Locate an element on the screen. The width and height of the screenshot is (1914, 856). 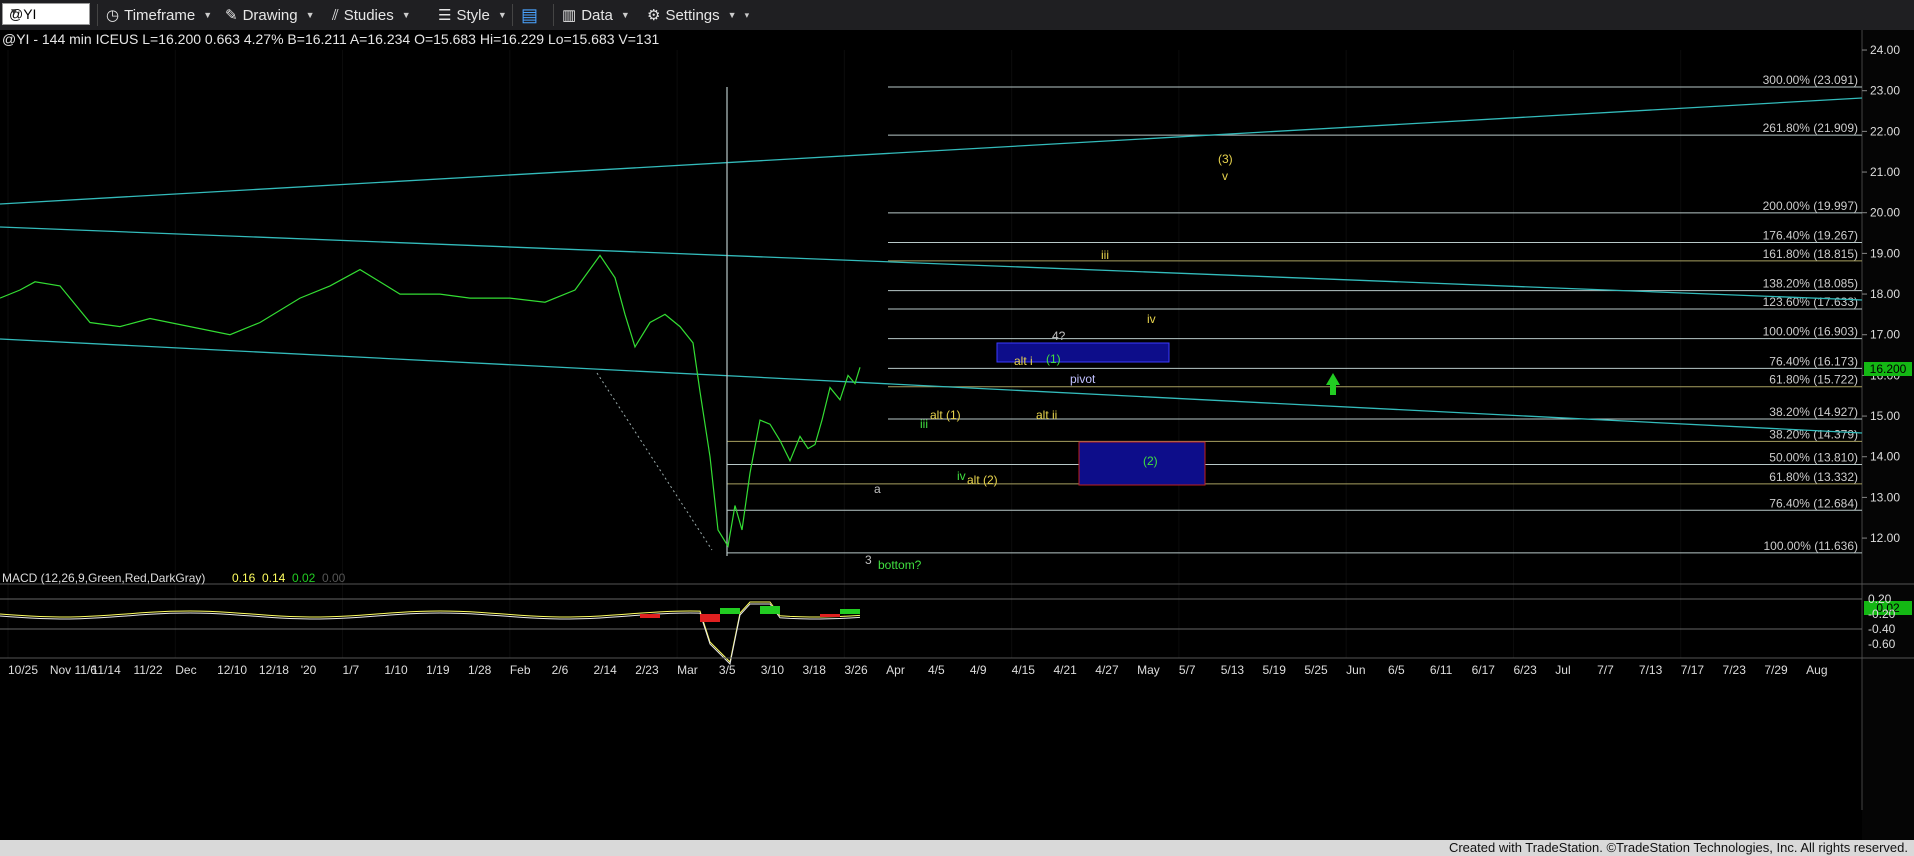
wave-label: (3) is located at coordinates (1225, 159).